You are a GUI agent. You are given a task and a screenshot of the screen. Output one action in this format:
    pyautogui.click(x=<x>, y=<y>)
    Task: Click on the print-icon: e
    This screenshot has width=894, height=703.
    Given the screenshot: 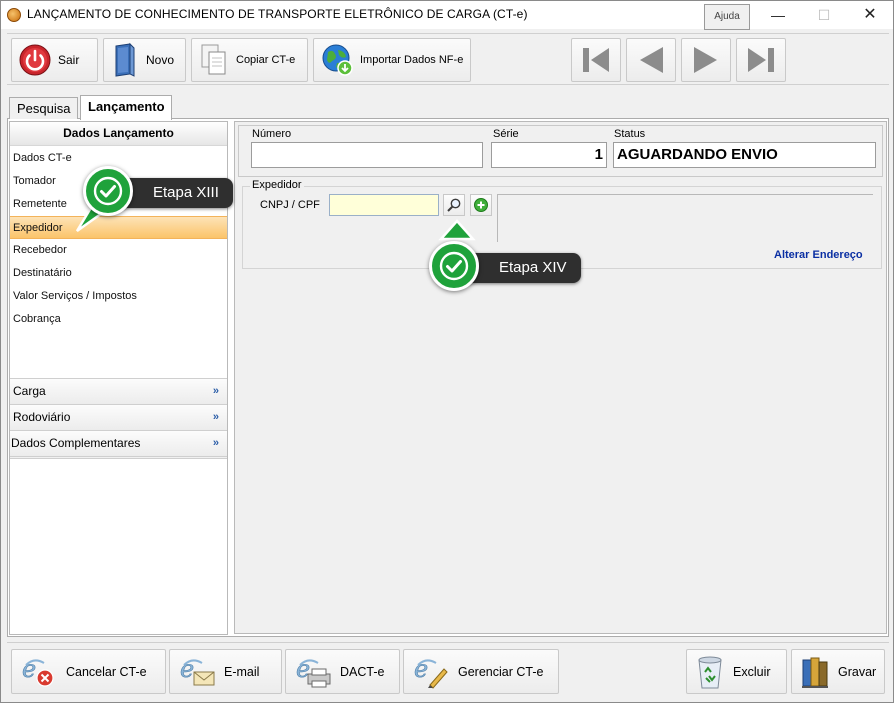 What is the action you would take?
    pyautogui.click(x=313, y=671)
    